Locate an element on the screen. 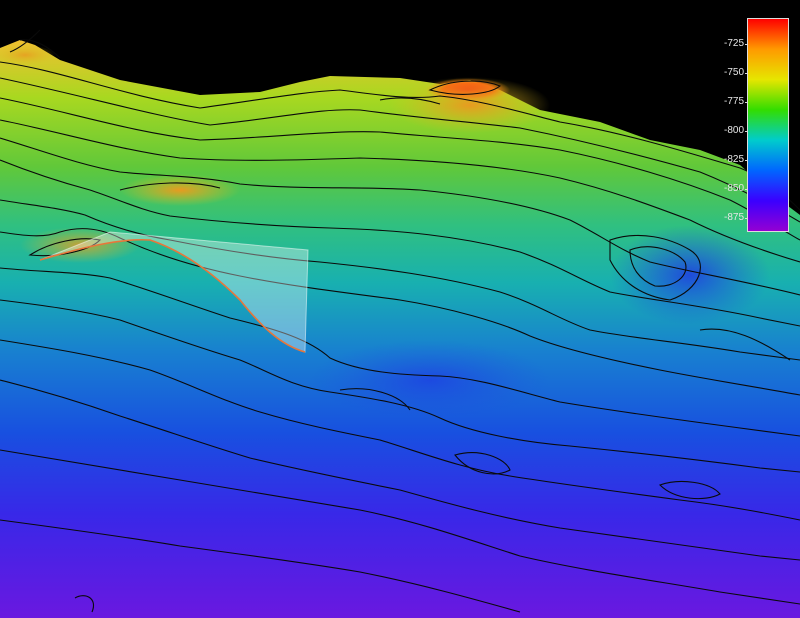  ridge-orange-area is located at coordinates (180, 190).